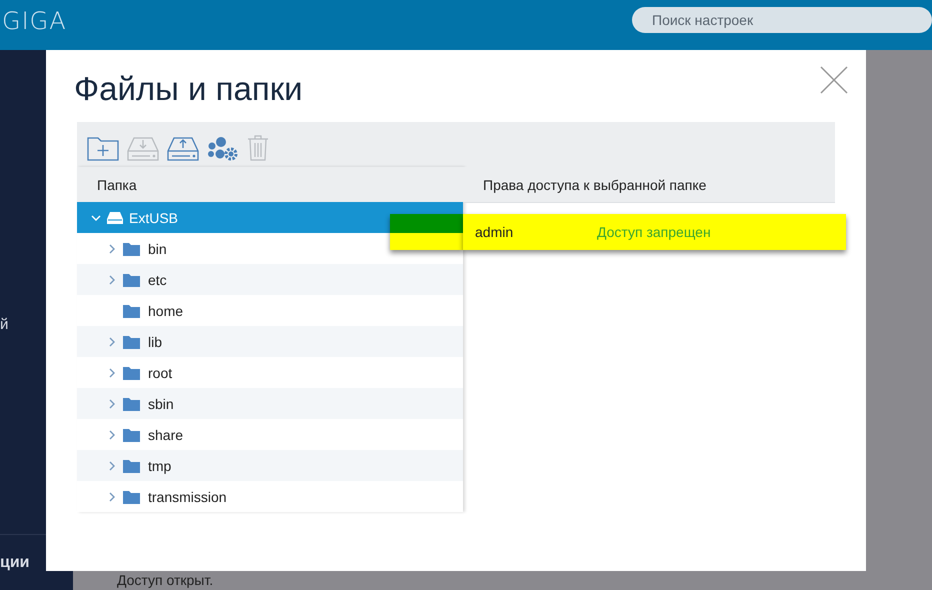 This screenshot has width=932, height=590. What do you see at coordinates (270, 341) in the screenshot?
I see `tree-item: lib` at bounding box center [270, 341].